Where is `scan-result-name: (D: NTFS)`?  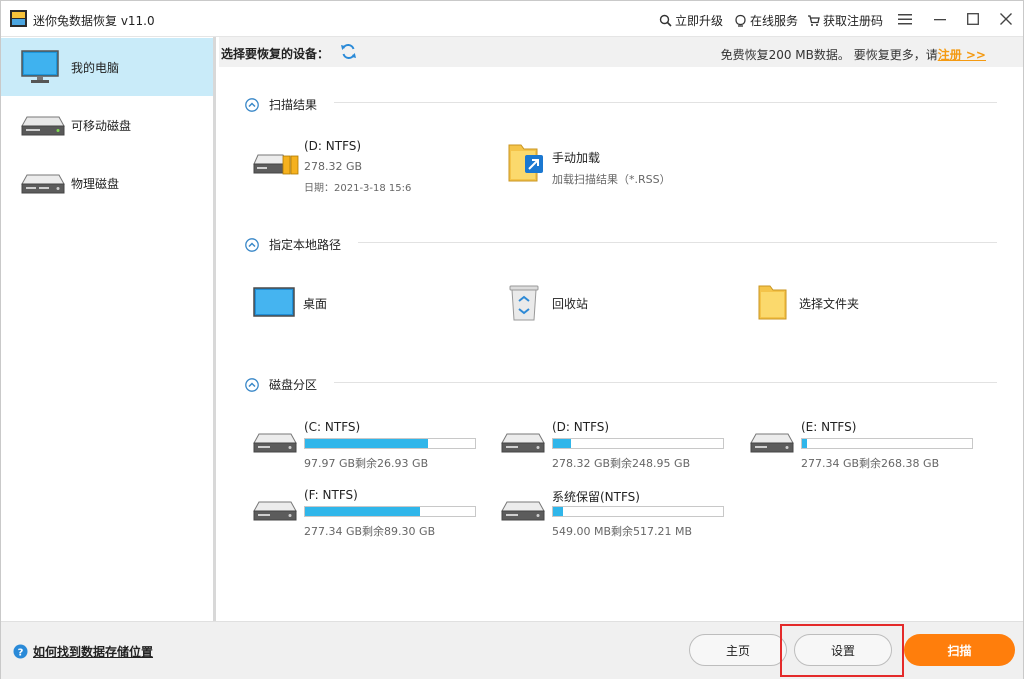 scan-result-name: (D: NTFS) is located at coordinates (333, 146).